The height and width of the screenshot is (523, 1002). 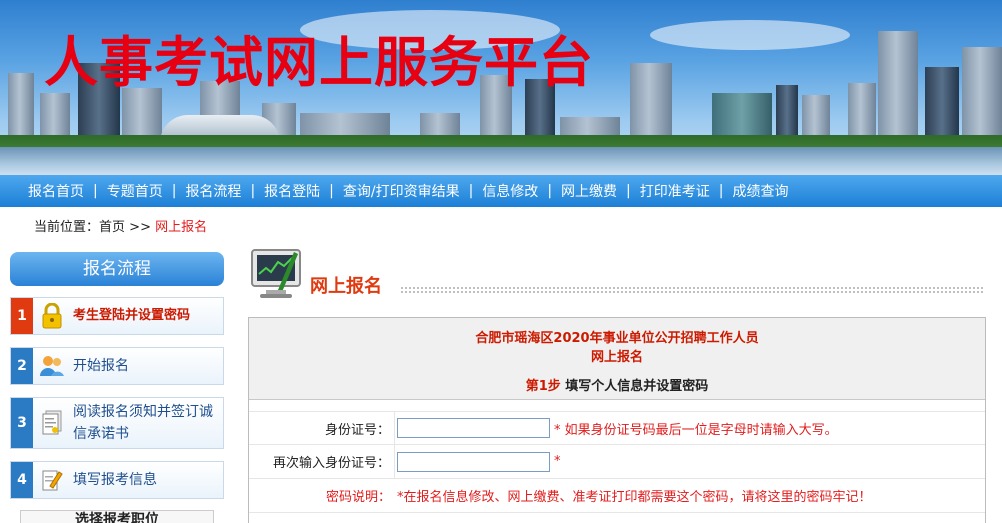 I want to click on sidebar-step-4: 4 填写报考信息, so click(x=117, y=480).